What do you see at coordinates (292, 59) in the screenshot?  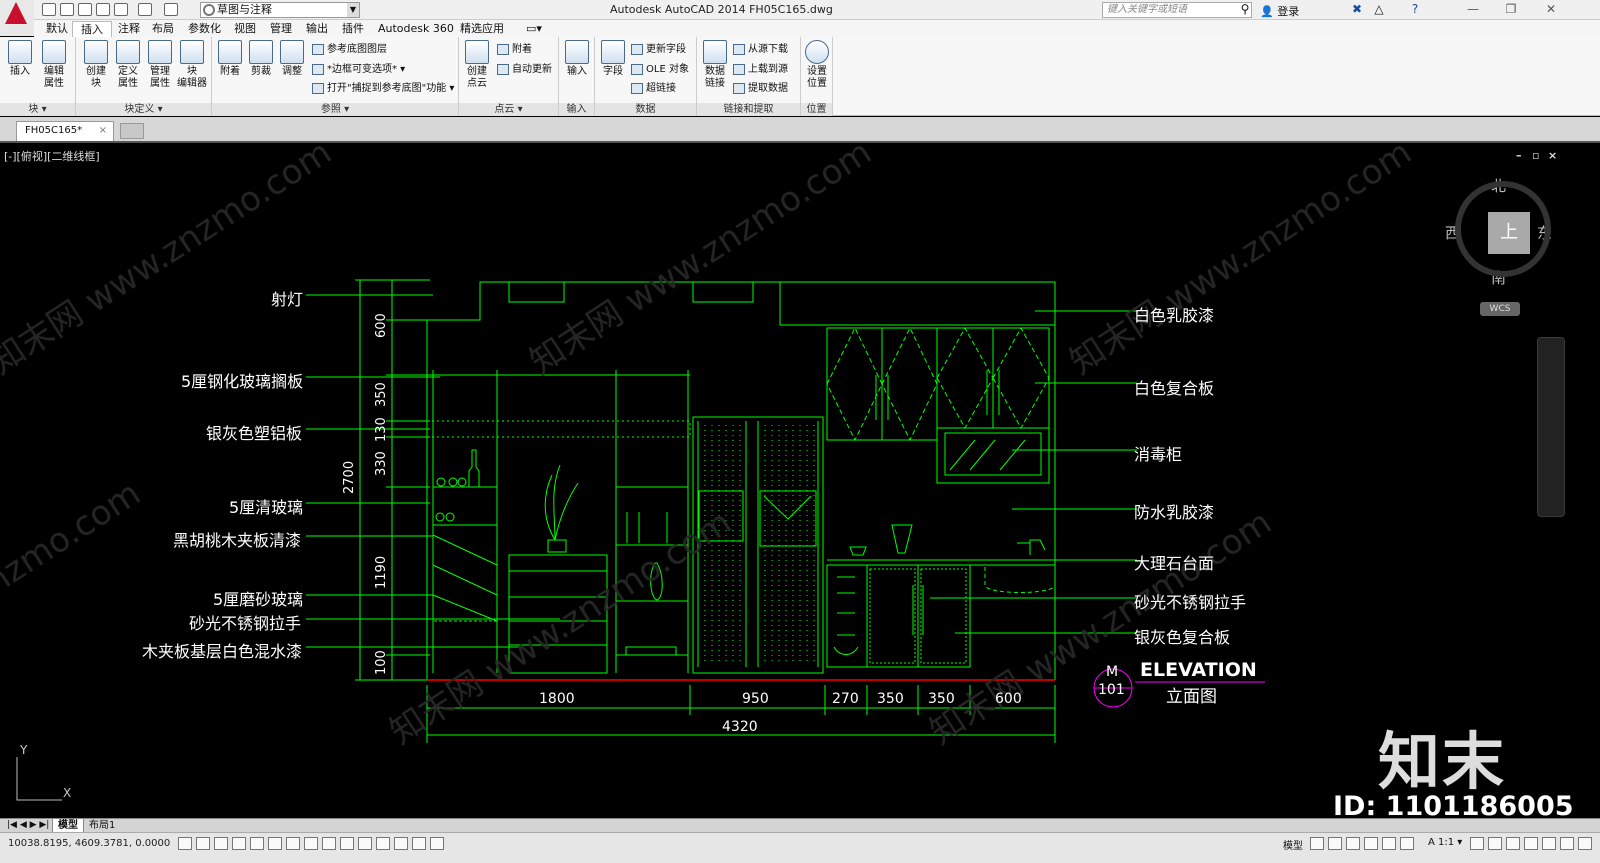 I see `adjust-button: 调整` at bounding box center [292, 59].